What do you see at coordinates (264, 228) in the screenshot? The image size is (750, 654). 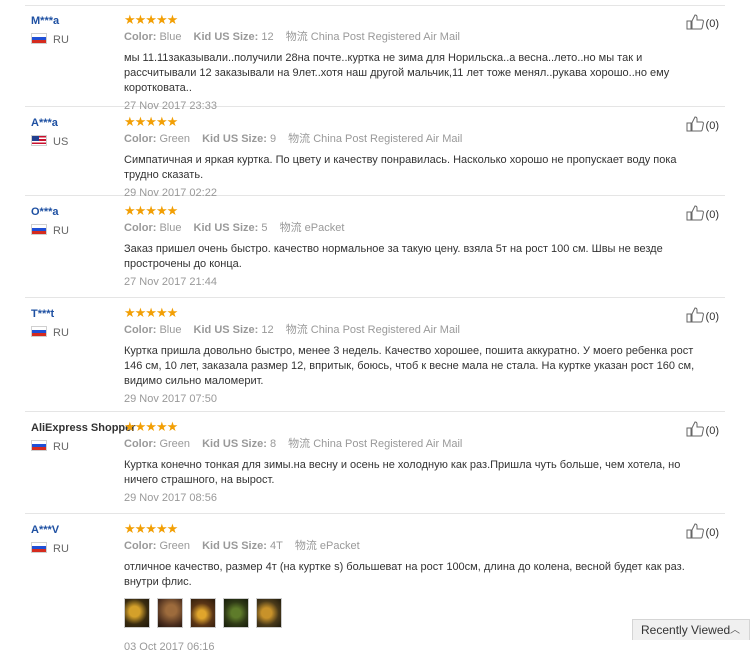 I see `size-value: 5` at bounding box center [264, 228].